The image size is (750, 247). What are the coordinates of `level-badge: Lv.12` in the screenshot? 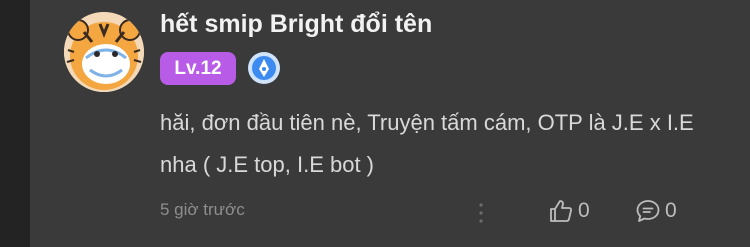 It's located at (198, 68).